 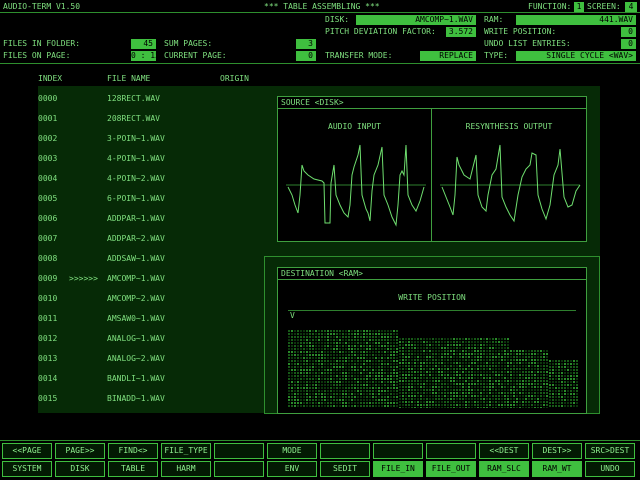 What do you see at coordinates (451, 469) in the screenshot?
I see `file-out-button: FILE_OUT` at bounding box center [451, 469].